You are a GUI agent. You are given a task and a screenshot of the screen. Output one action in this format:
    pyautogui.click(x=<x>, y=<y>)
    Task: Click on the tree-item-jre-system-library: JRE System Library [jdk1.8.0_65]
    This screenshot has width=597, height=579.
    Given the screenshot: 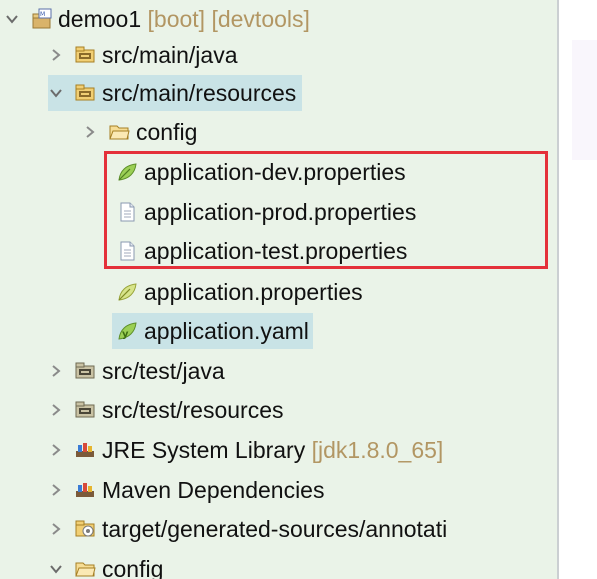 What is the action you would take?
    pyautogui.click(x=245, y=450)
    